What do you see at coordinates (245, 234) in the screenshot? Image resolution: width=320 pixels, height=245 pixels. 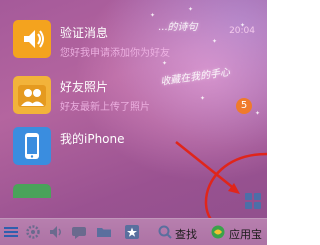 I see `app-store-label: 应用宝` at bounding box center [245, 234].